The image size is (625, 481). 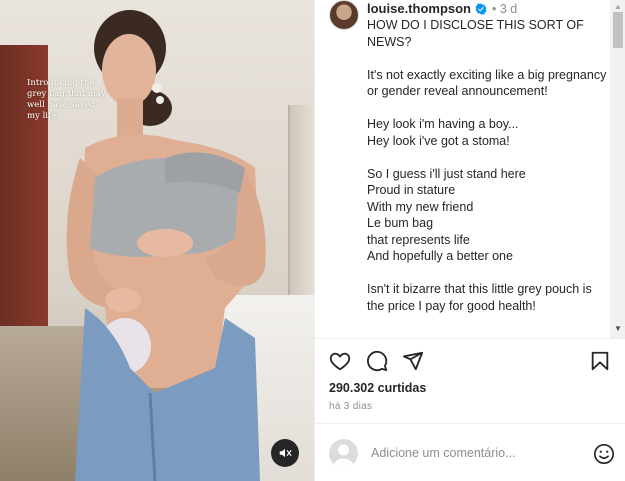 I want to click on caption-line: With my new friend, so click(x=420, y=206).